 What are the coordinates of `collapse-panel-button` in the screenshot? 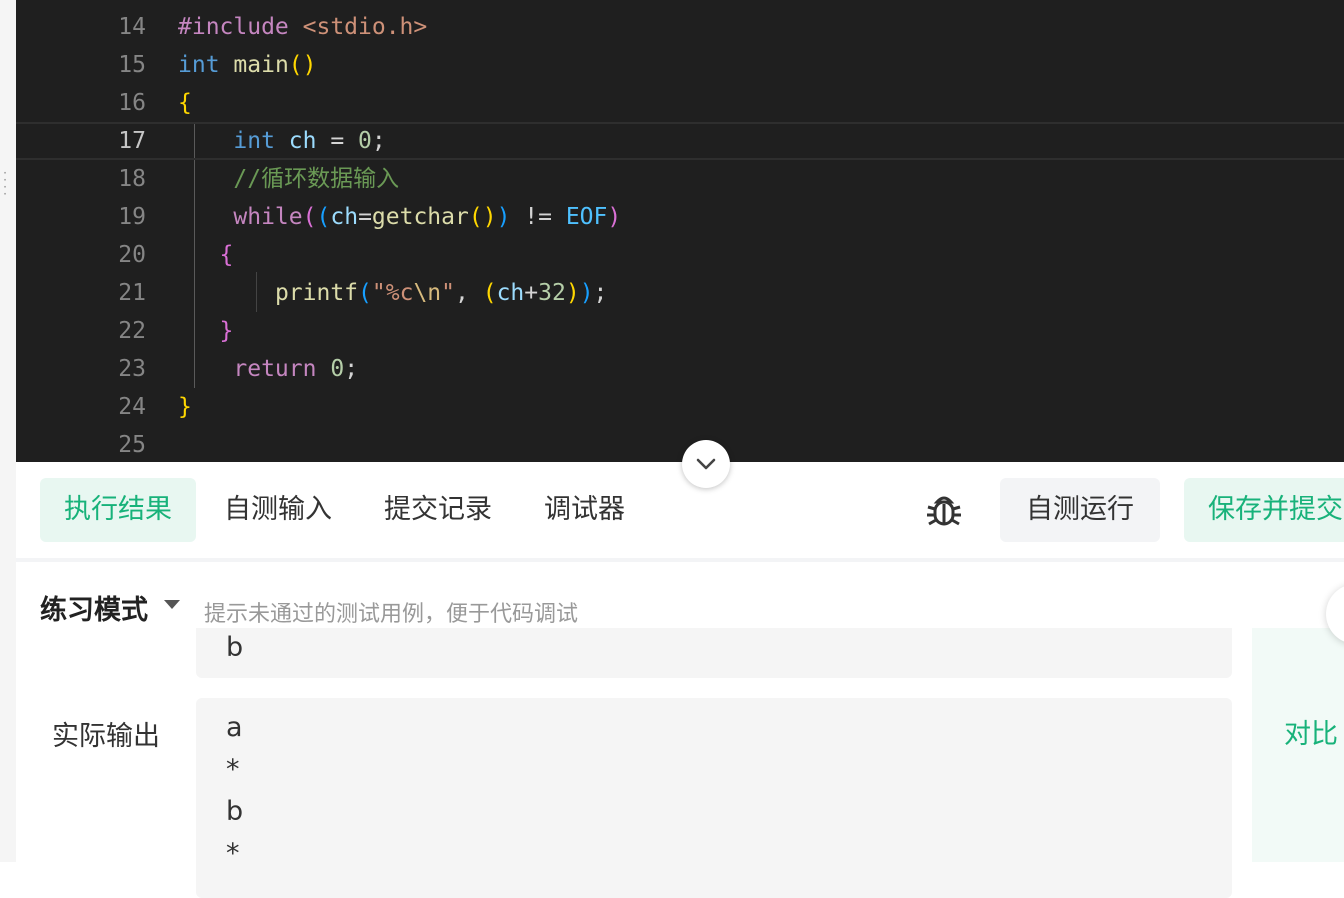 It's located at (706, 464).